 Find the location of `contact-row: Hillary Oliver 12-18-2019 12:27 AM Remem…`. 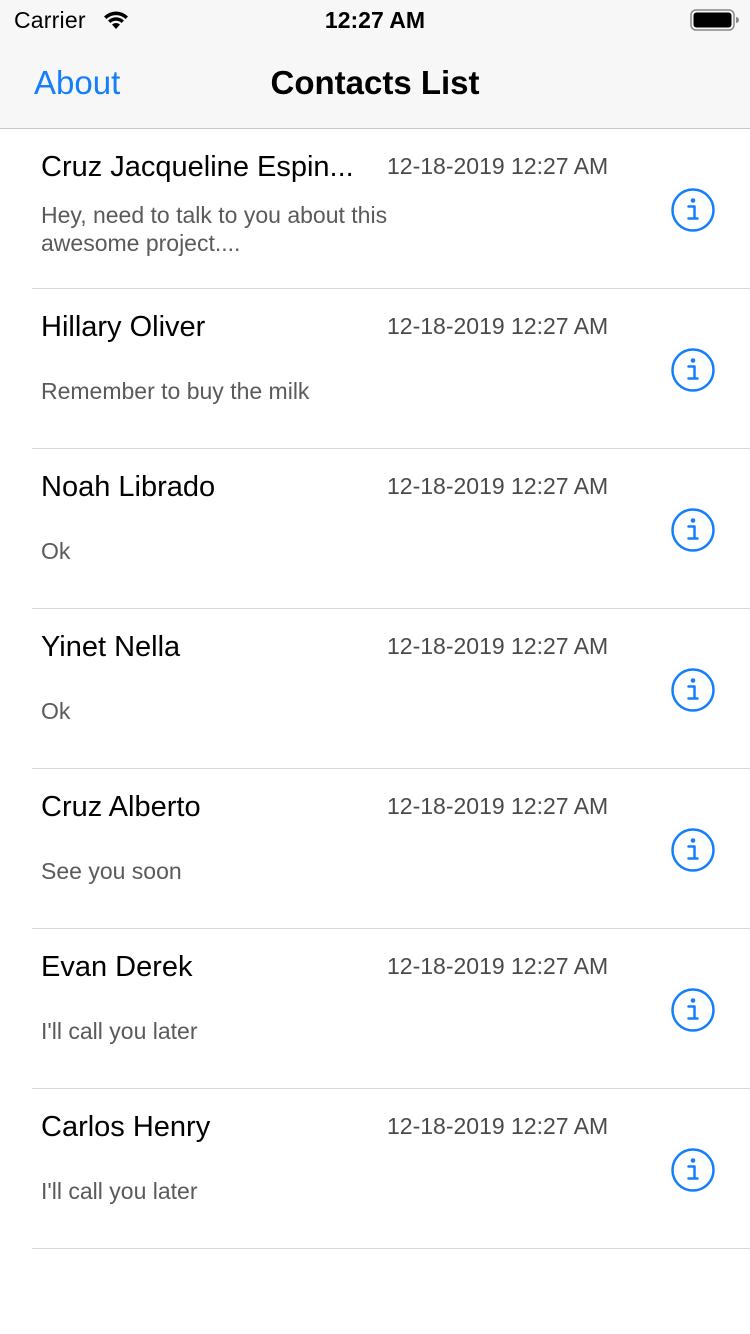

contact-row: Hillary Oliver 12-18-2019 12:27 AM Remem… is located at coordinates (391, 369).